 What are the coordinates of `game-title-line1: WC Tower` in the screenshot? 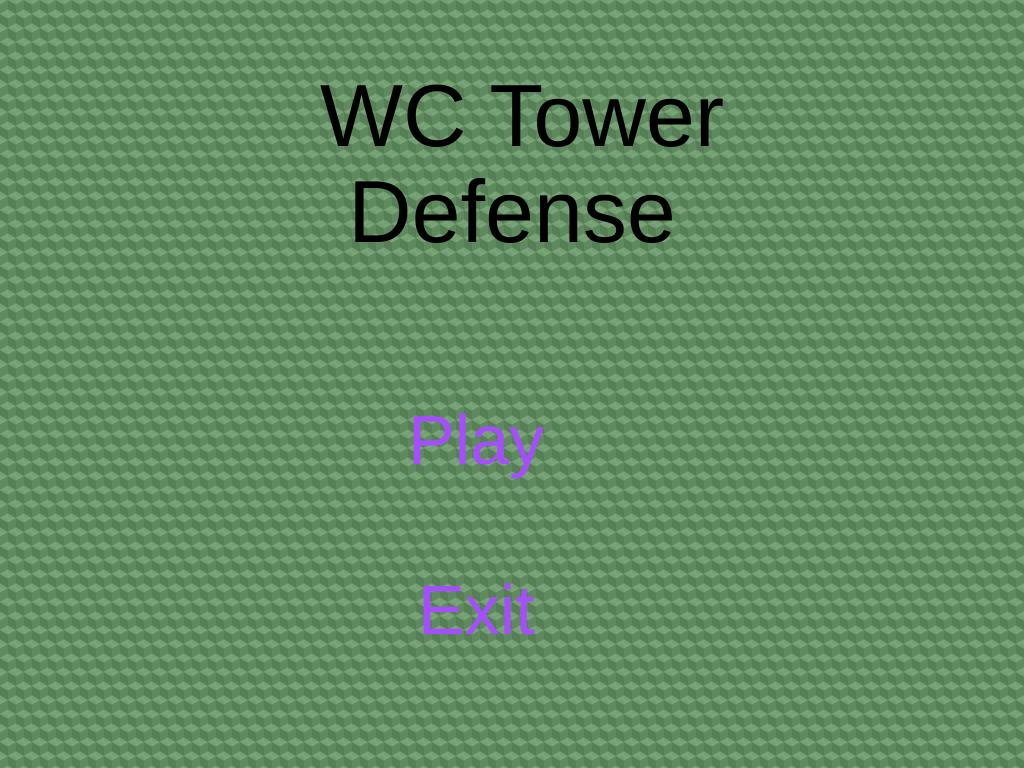 It's located at (522, 115).